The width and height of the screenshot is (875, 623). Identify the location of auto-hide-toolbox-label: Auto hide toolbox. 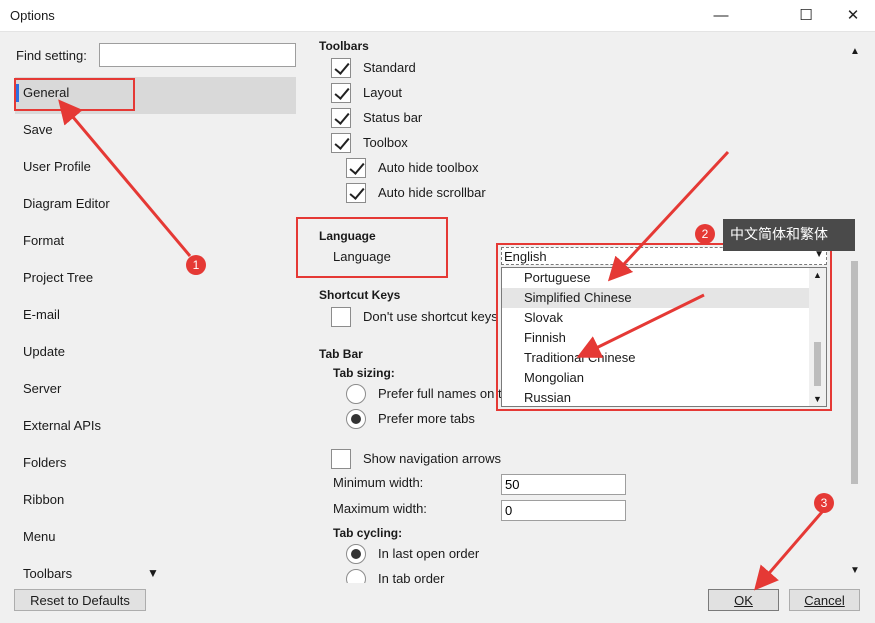
(428, 167).